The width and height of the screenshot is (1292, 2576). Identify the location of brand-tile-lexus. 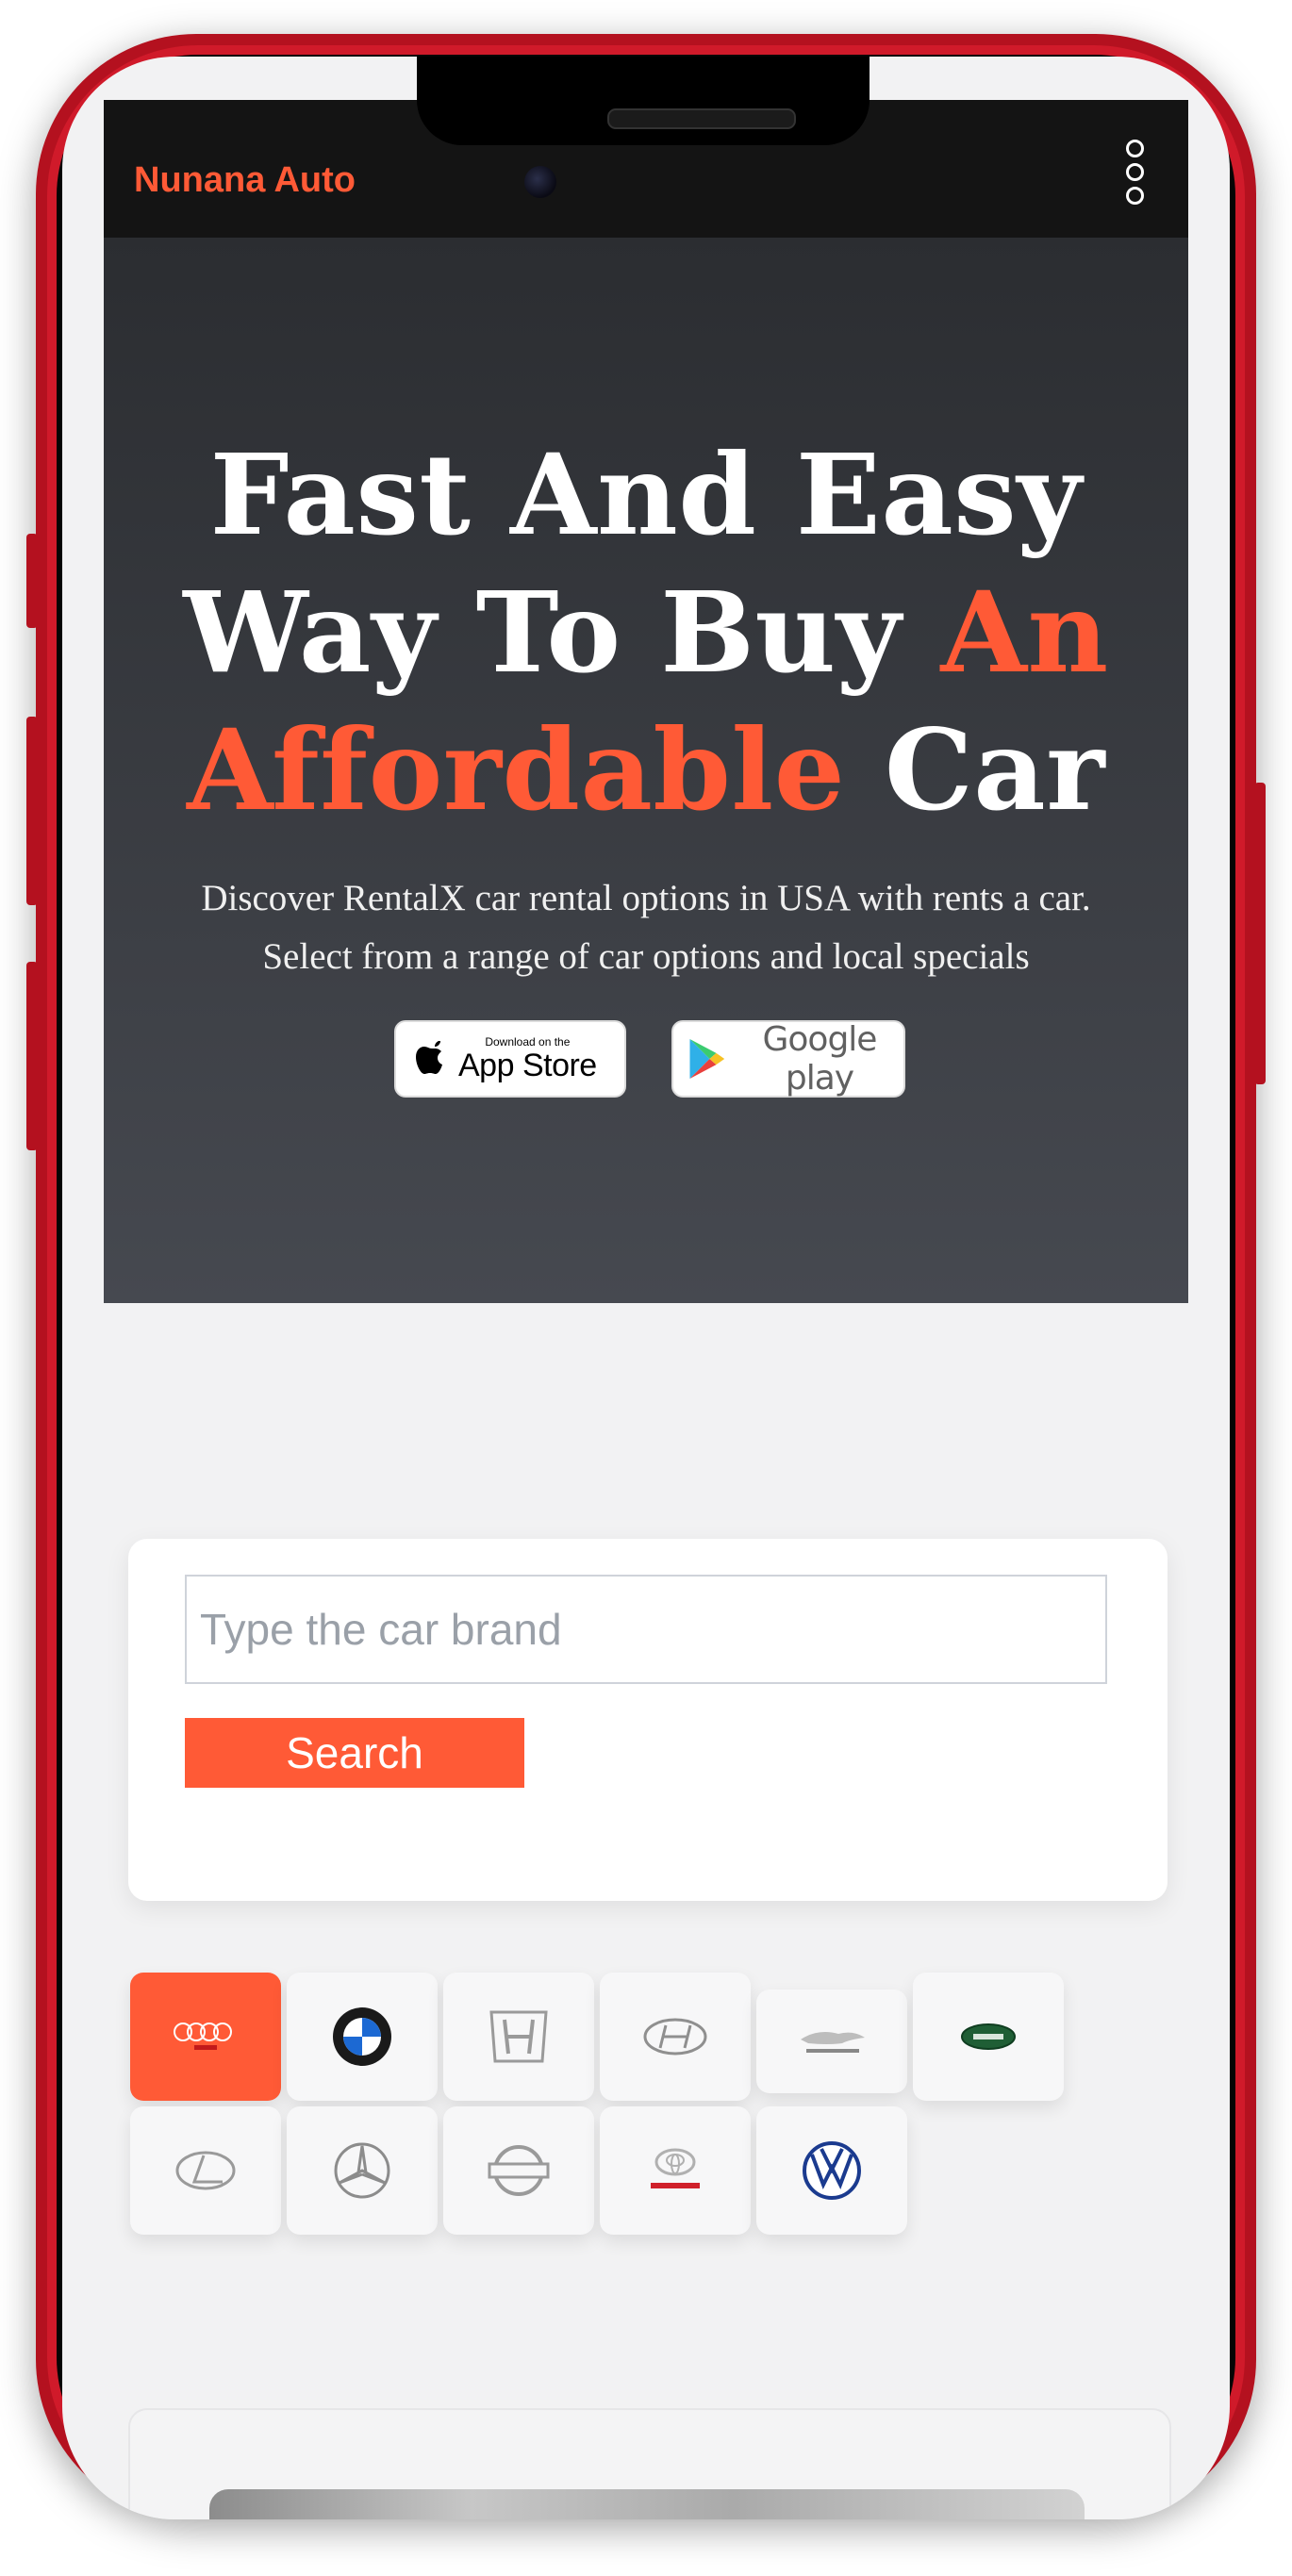
(205, 2170).